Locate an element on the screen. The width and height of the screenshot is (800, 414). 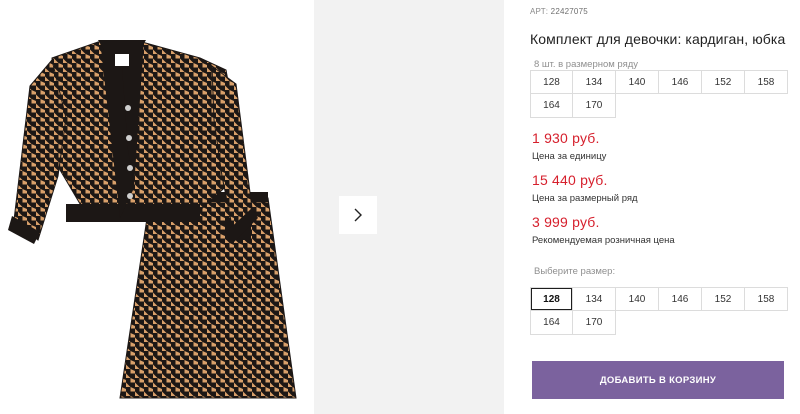
choose-size-label: Выберите размер: is located at coordinates (575, 271).